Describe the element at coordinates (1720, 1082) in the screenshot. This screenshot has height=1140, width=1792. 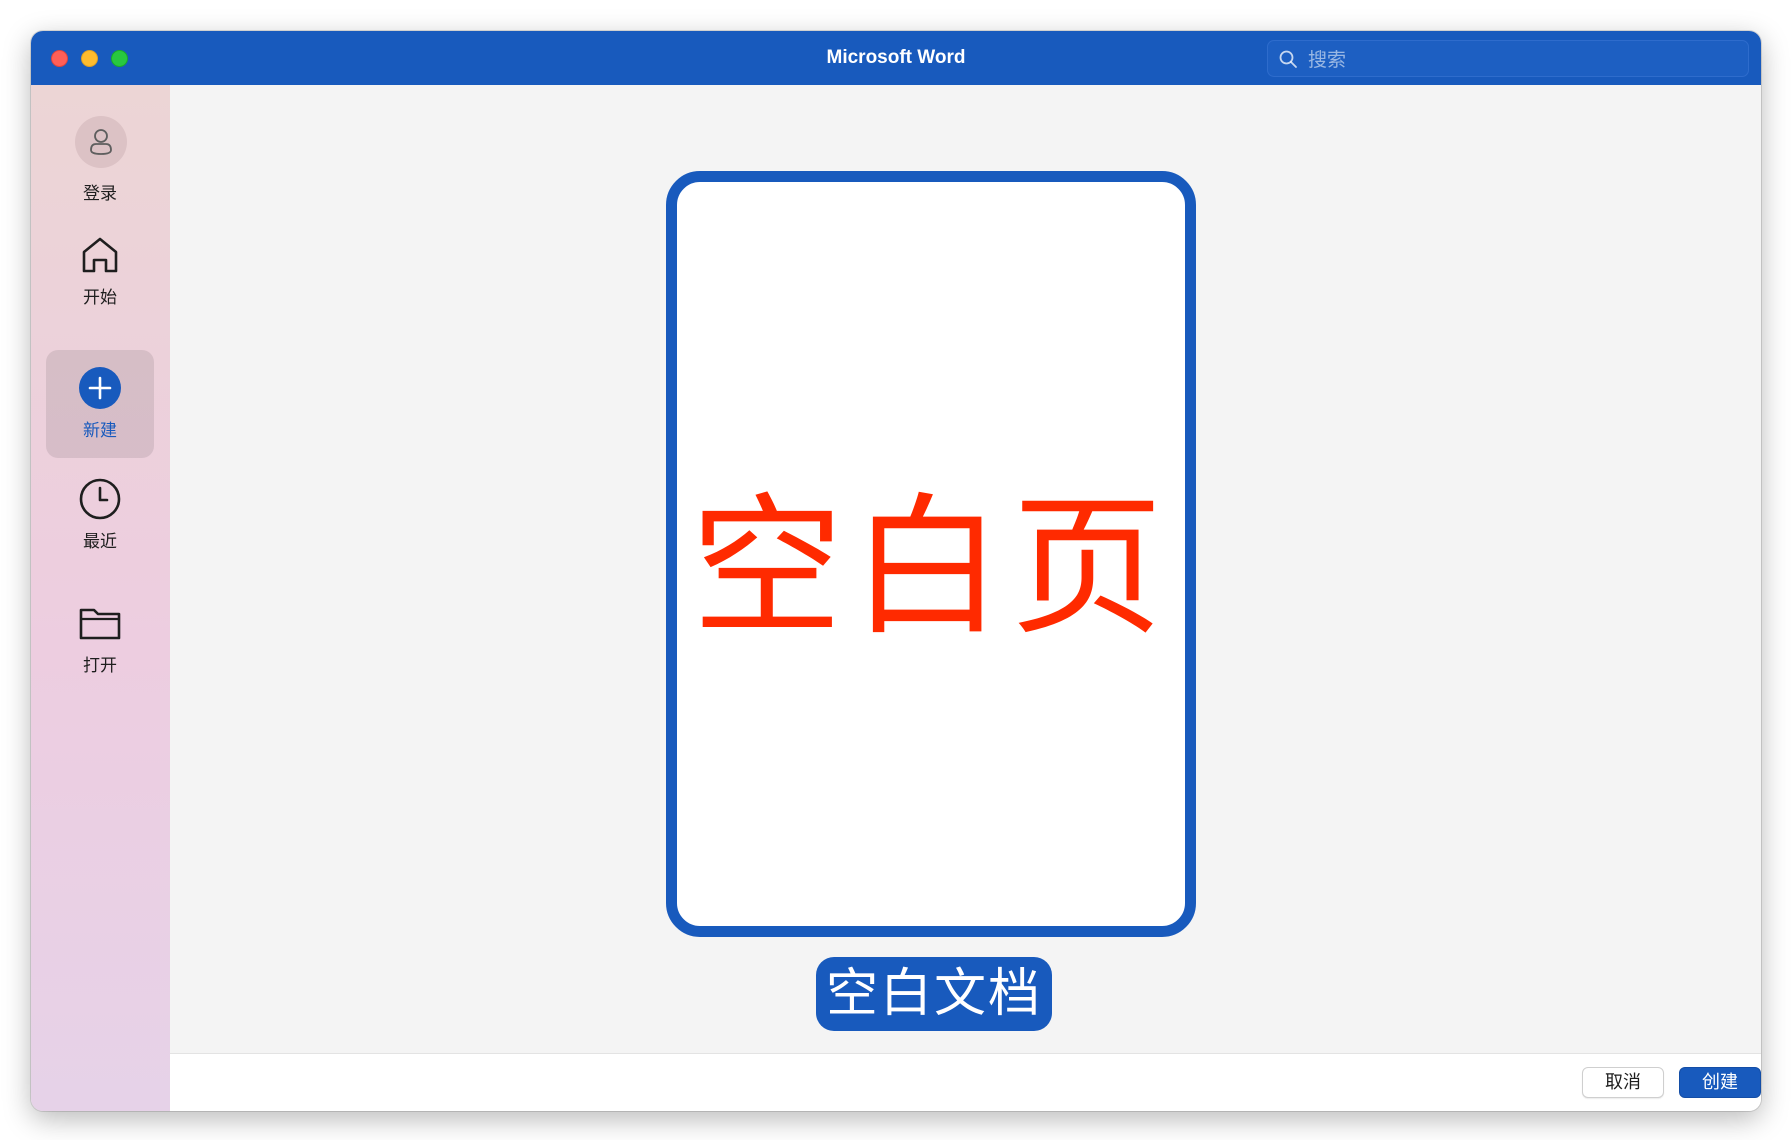
I see `create-button: 创建` at that location.